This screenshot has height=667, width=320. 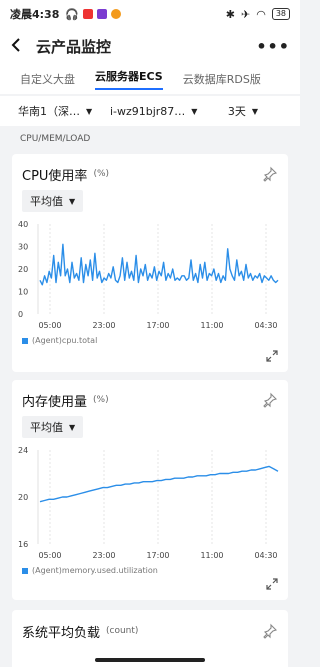 I want to click on tab-bar: 自定义大盘 云服务器ECS 云数据库RDS版, so click(x=150, y=79).